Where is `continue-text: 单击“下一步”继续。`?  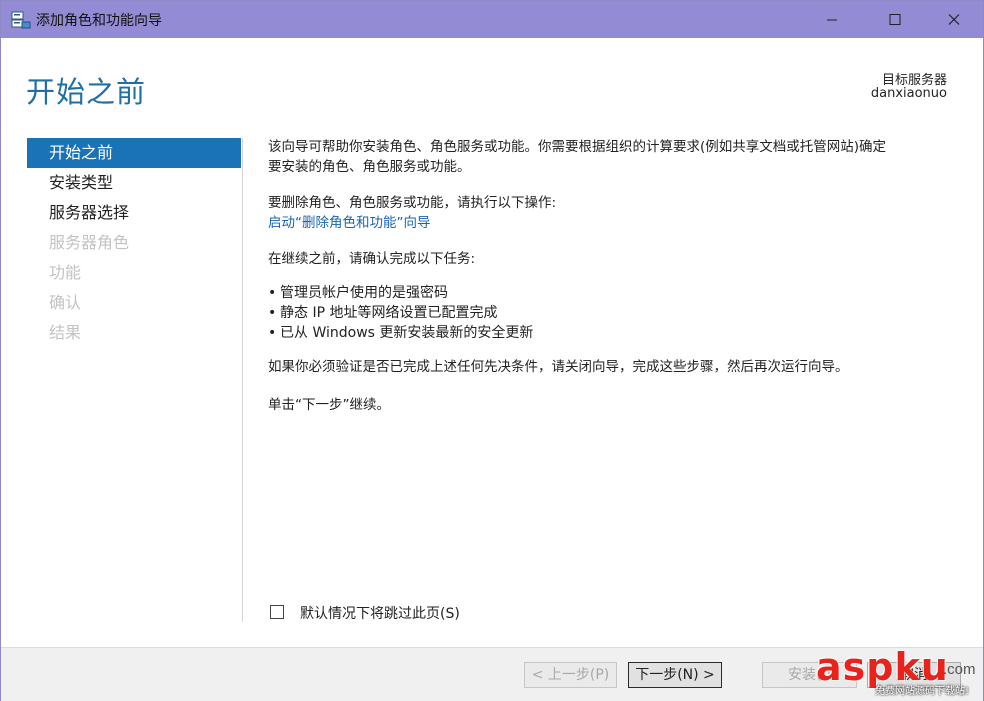
continue-text: 单击“下一步”继续。 is located at coordinates (329, 405).